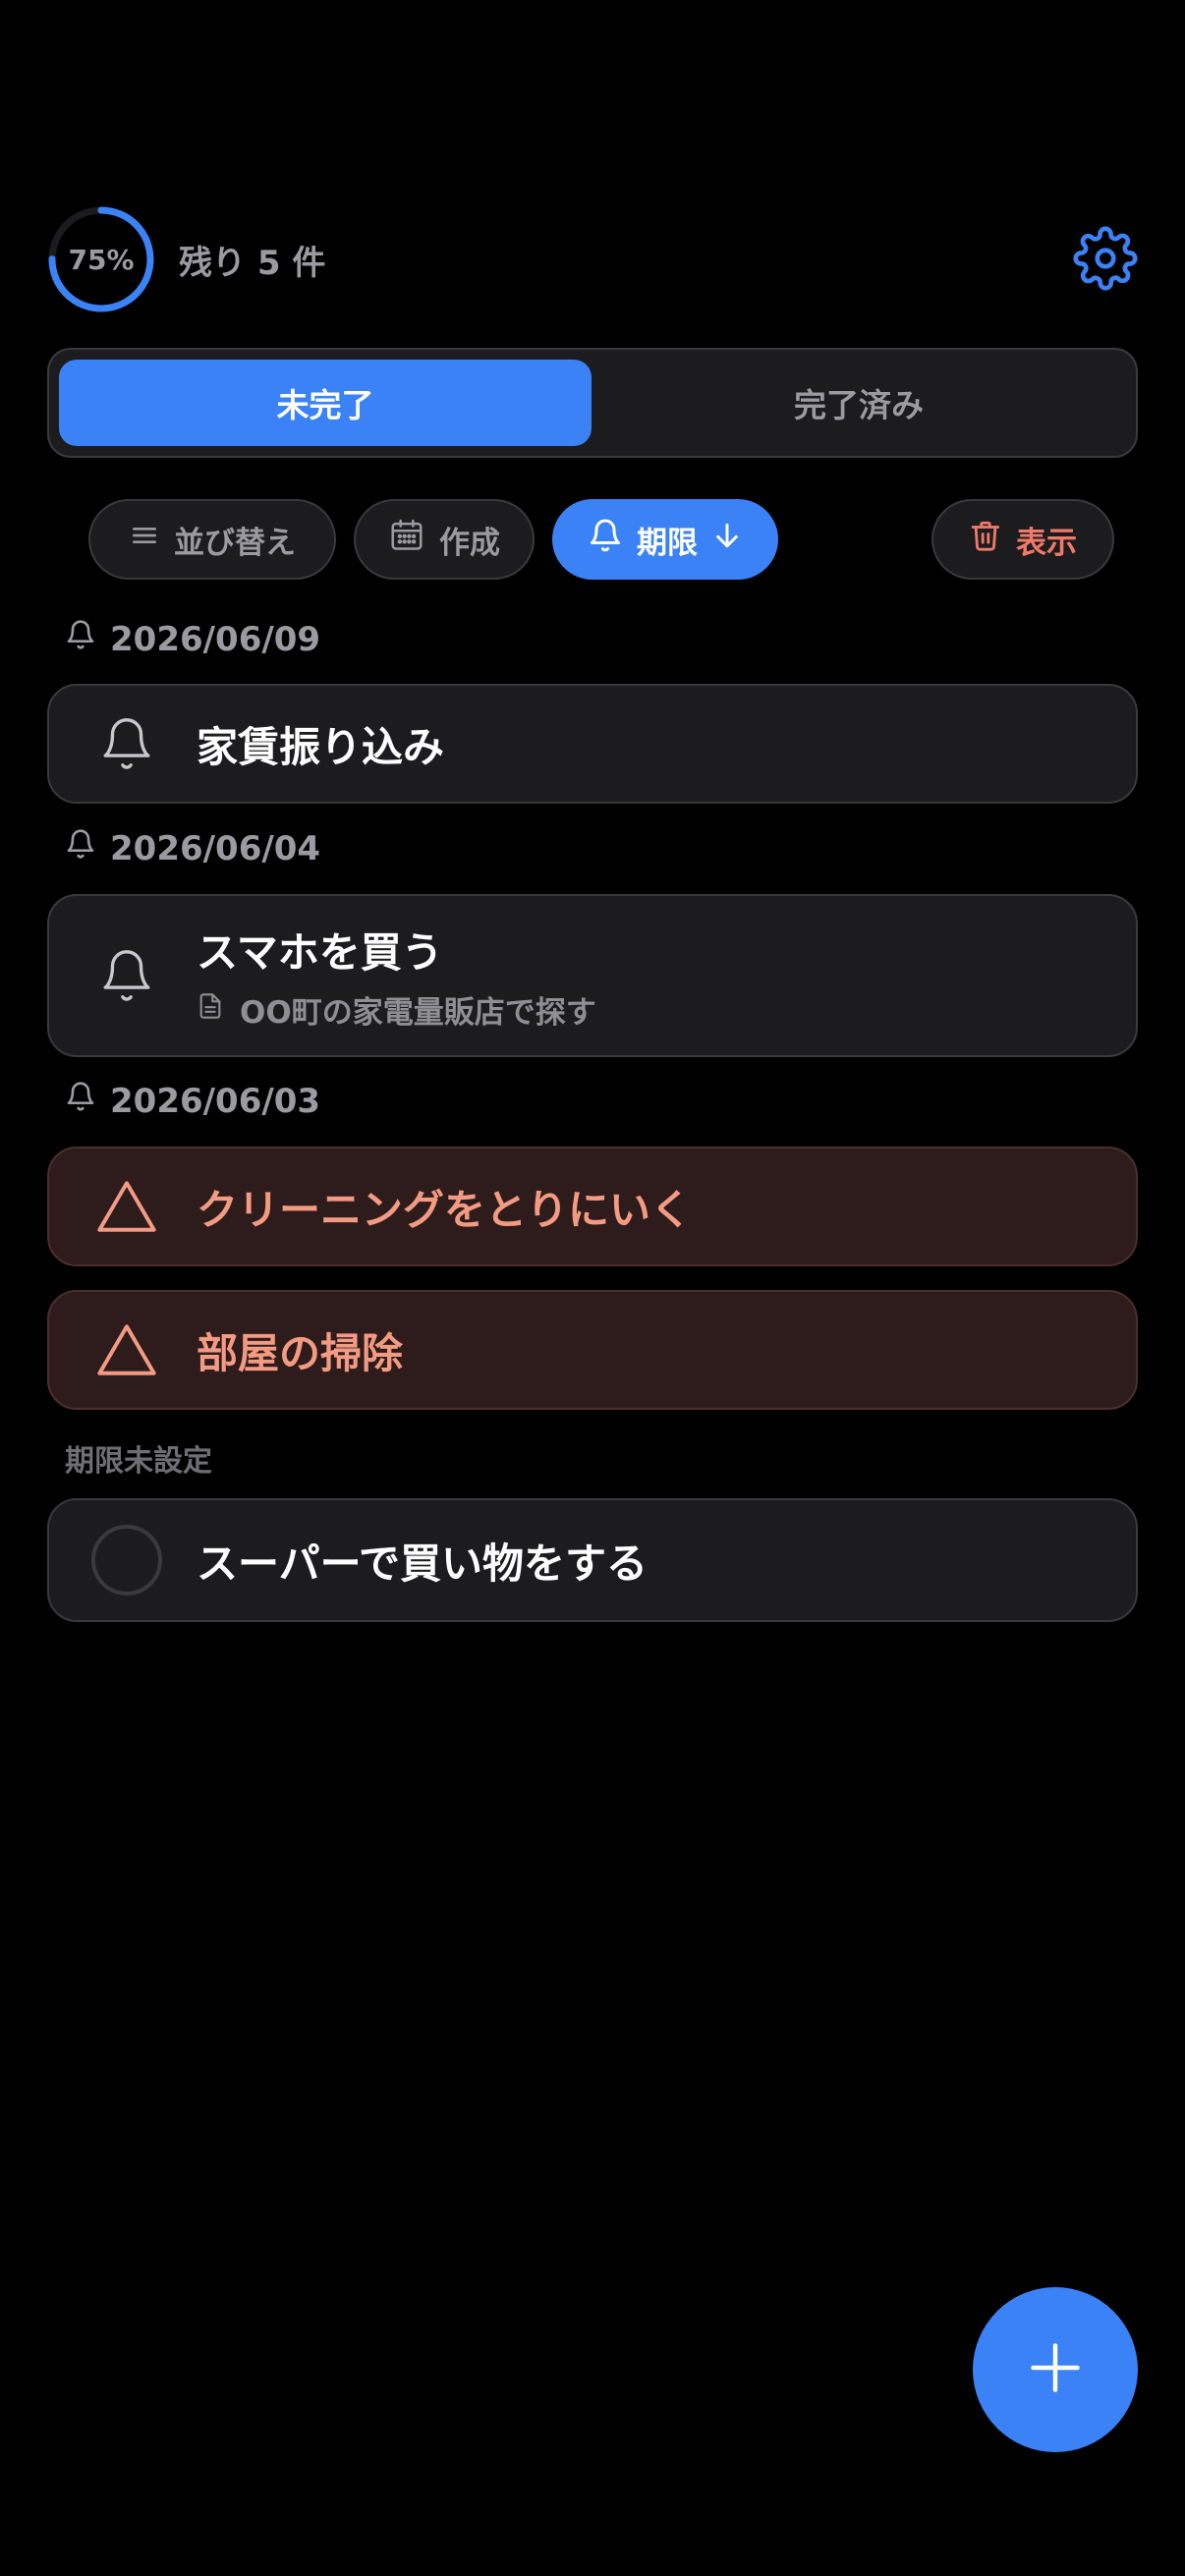 The width and height of the screenshot is (1185, 2576). I want to click on section-date-label: 2026/06/04, so click(193, 848).